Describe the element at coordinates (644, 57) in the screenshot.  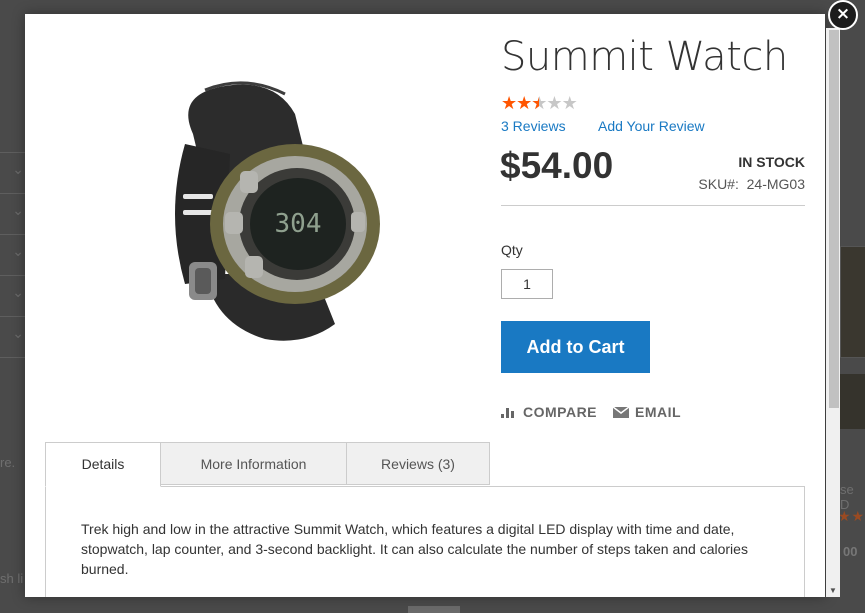
I see `product-title: Summit Watch` at that location.